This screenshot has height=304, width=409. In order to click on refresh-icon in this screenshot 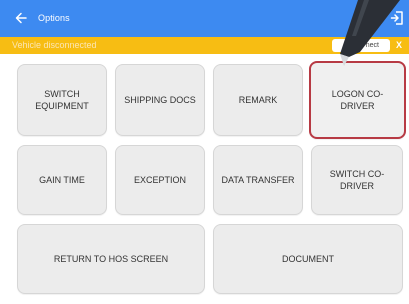, I will do `click(377, 18)`.